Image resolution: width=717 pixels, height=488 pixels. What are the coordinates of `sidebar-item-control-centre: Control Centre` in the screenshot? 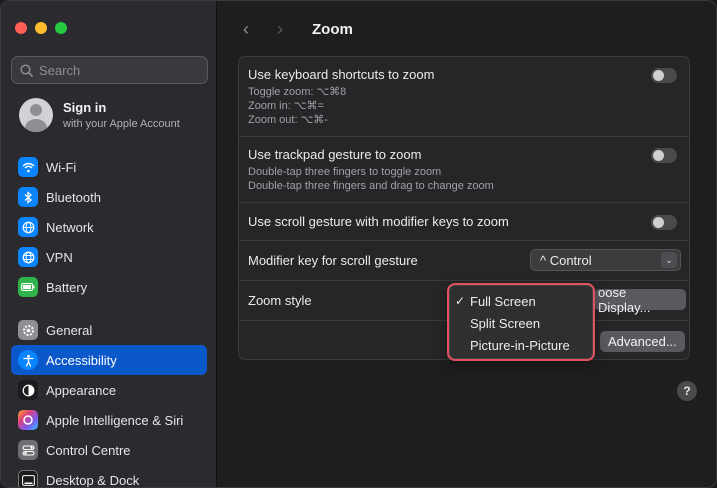 It's located at (109, 450).